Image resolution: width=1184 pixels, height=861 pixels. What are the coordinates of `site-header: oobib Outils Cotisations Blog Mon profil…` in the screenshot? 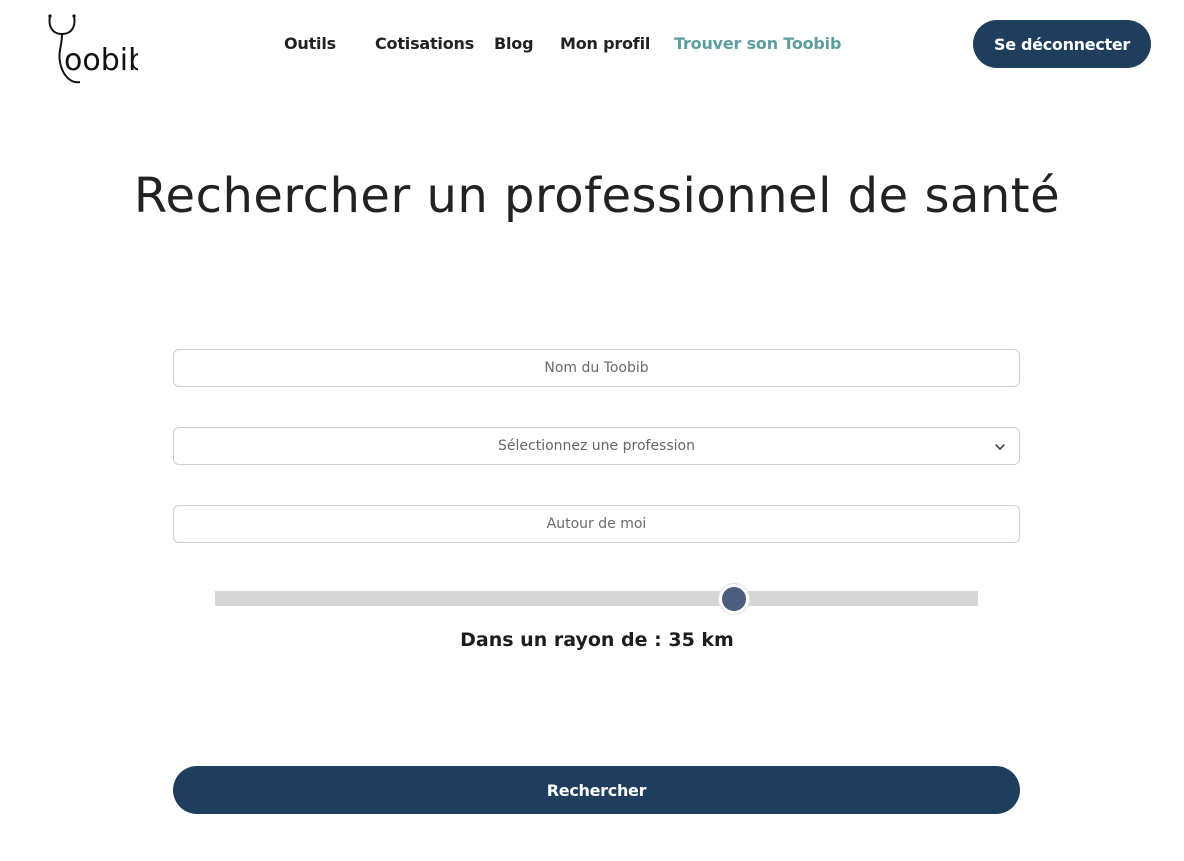 It's located at (592, 45).